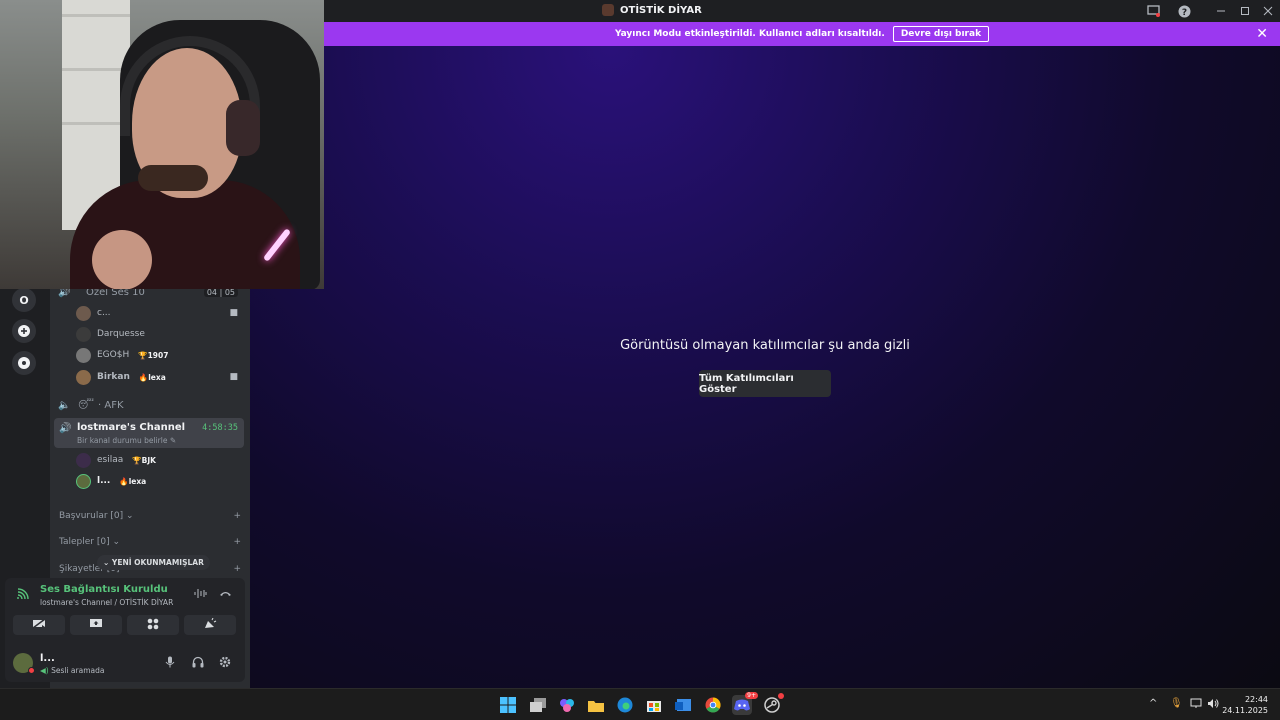  What do you see at coordinates (110, 460) in the screenshot?
I see `username: esilaa` at bounding box center [110, 460].